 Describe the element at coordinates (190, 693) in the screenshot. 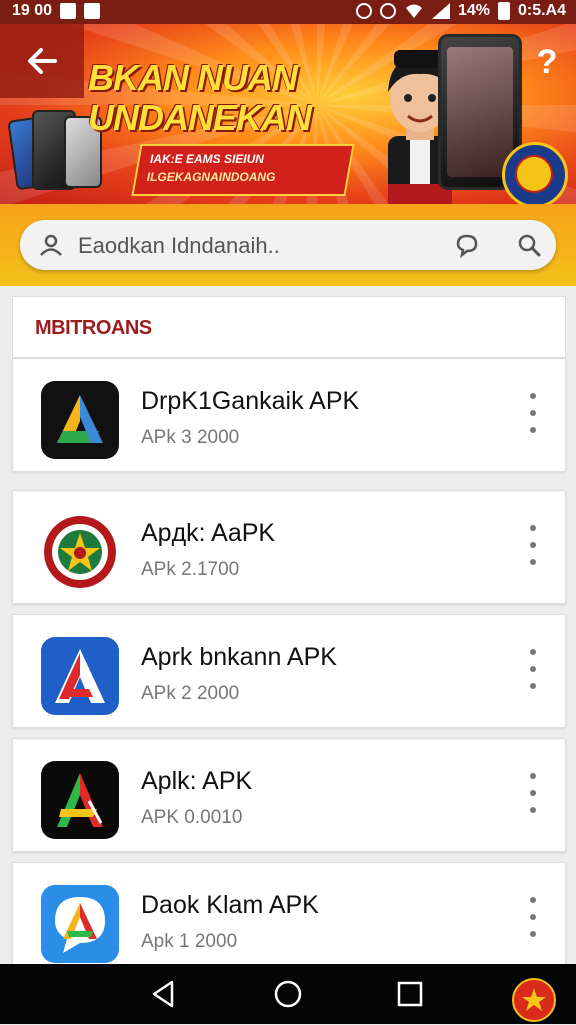

I see `app-meta: APk 2 2000` at that location.